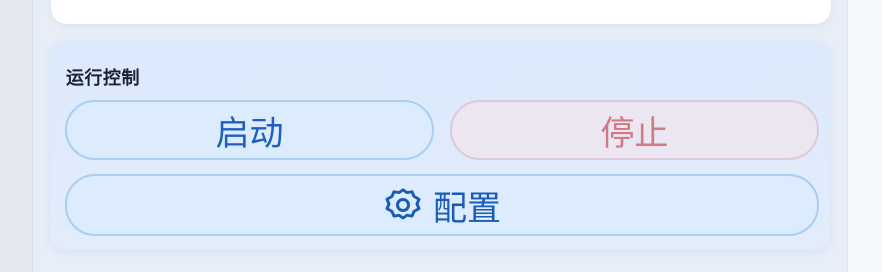 The image size is (882, 272). Describe the element at coordinates (864, 136) in the screenshot. I see `right-sidebar` at that location.